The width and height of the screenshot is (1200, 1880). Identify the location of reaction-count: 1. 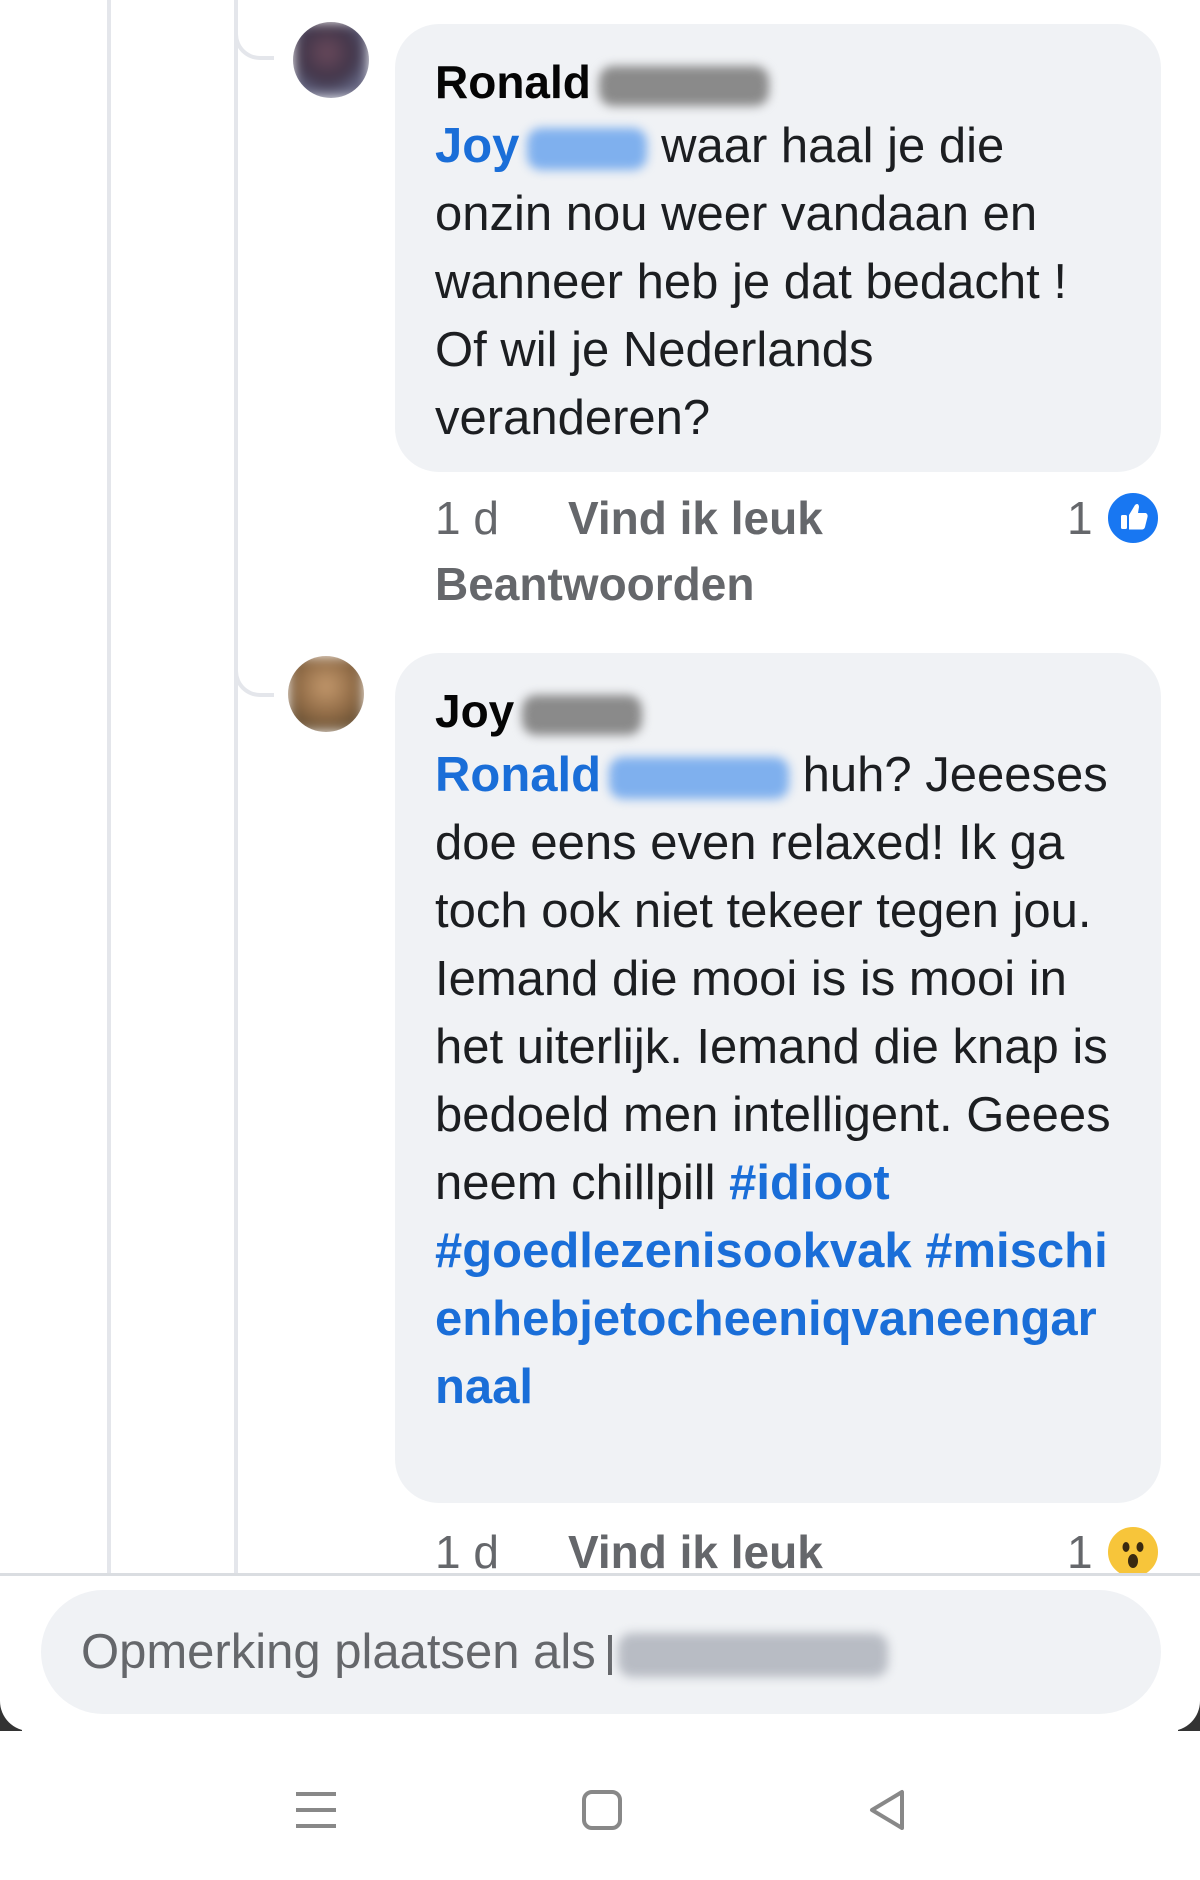
(1080, 518).